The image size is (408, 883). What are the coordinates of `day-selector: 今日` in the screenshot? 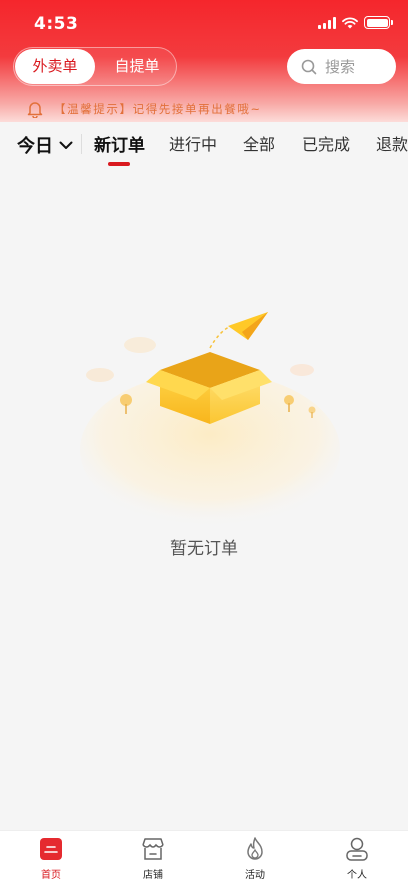 It's located at (45, 145).